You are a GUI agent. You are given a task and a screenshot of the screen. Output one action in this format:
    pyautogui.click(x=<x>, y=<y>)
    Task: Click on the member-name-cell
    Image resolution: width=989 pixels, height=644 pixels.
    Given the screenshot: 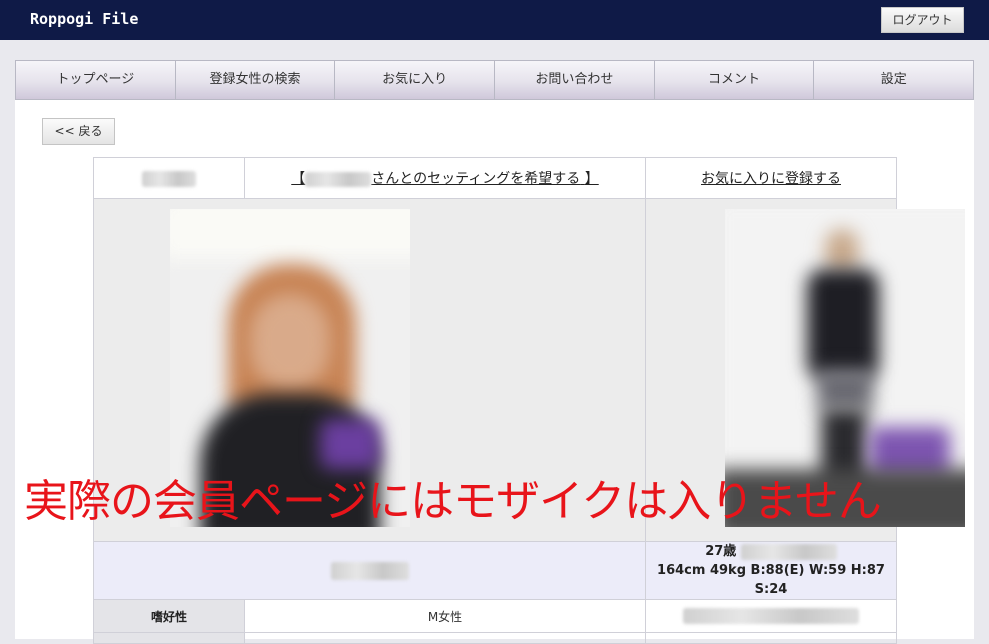 What is the action you would take?
    pyautogui.click(x=369, y=570)
    